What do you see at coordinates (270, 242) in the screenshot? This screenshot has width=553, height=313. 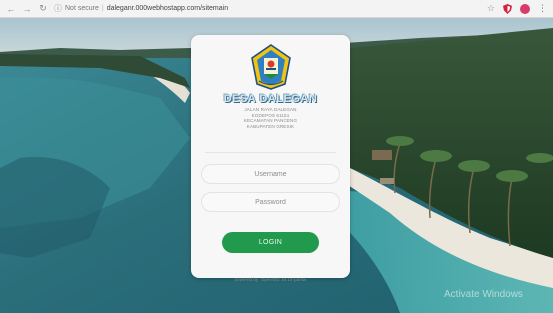 I see `login-button: LOGIN` at bounding box center [270, 242].